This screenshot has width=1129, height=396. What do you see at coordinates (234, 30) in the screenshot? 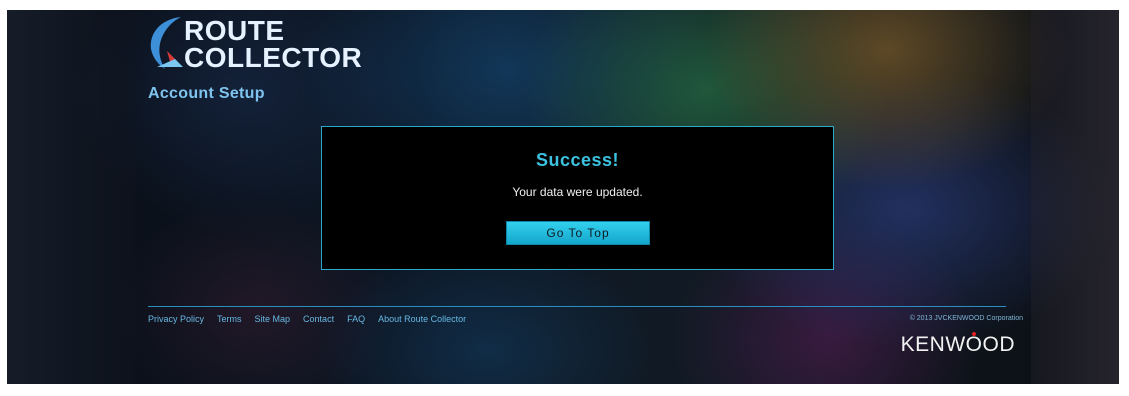
I see `logo-text-route: ROUTE` at bounding box center [234, 30].